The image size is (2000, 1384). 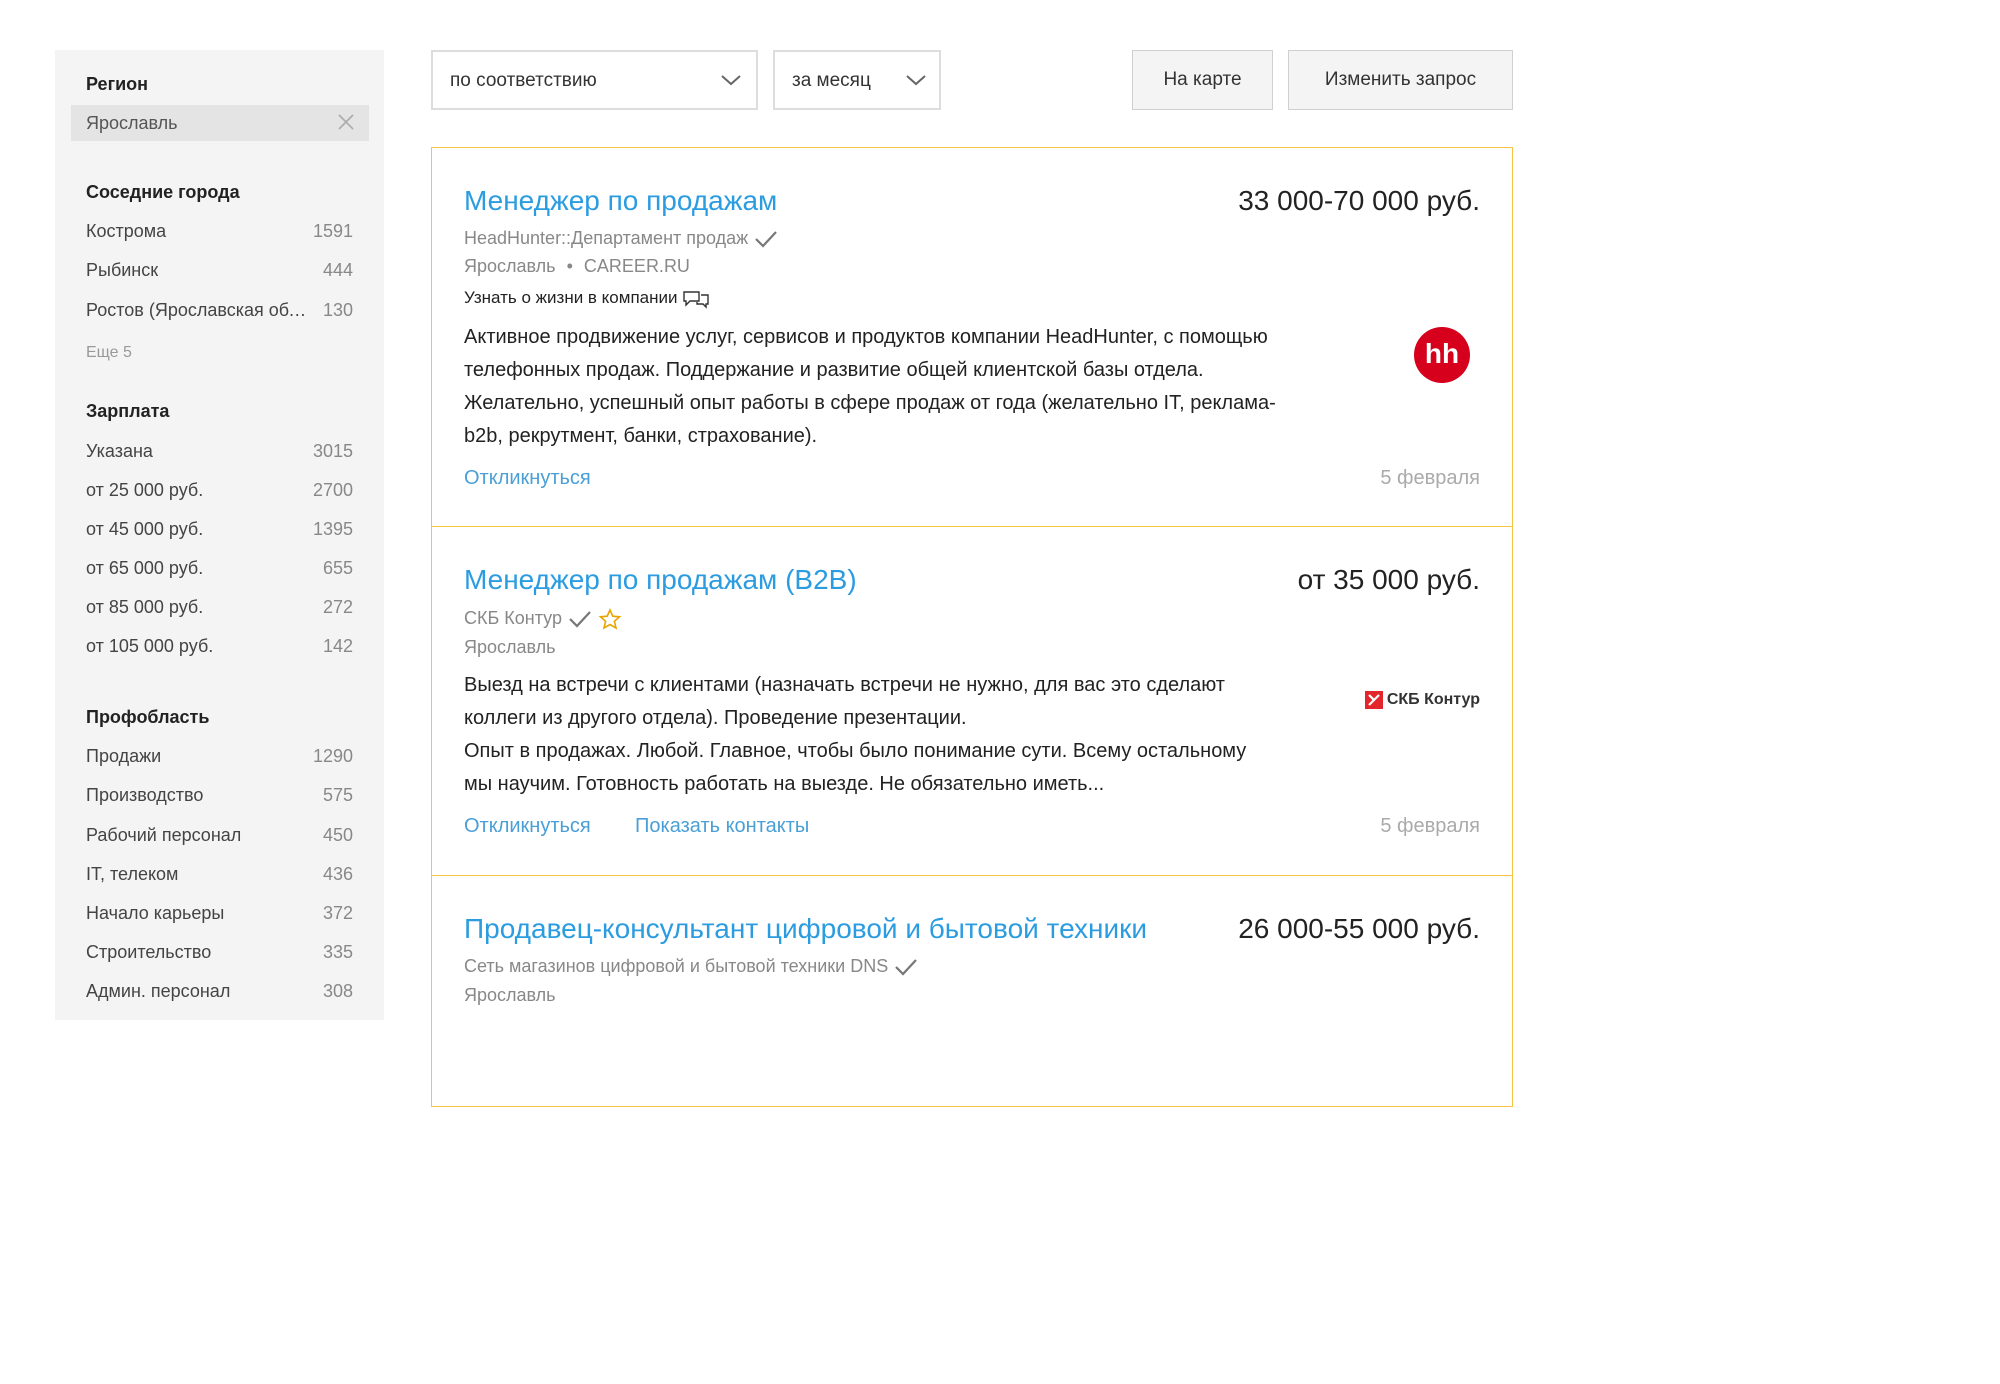 I want to click on nearby-more-link: Еще 5, so click(x=109, y=353).